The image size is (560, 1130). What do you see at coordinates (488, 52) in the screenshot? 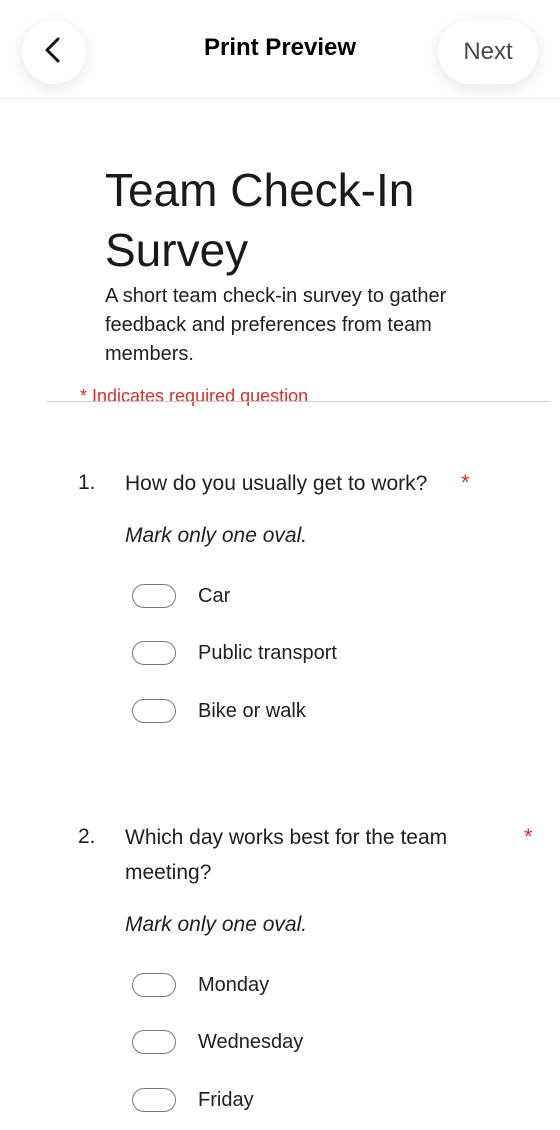
I see `next-button: Next` at bounding box center [488, 52].